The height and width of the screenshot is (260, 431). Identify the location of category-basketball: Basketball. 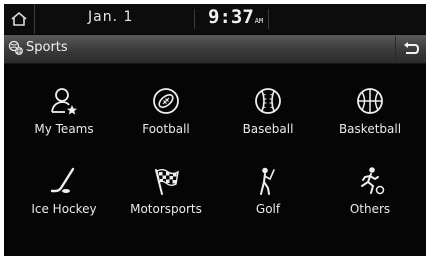
(370, 121).